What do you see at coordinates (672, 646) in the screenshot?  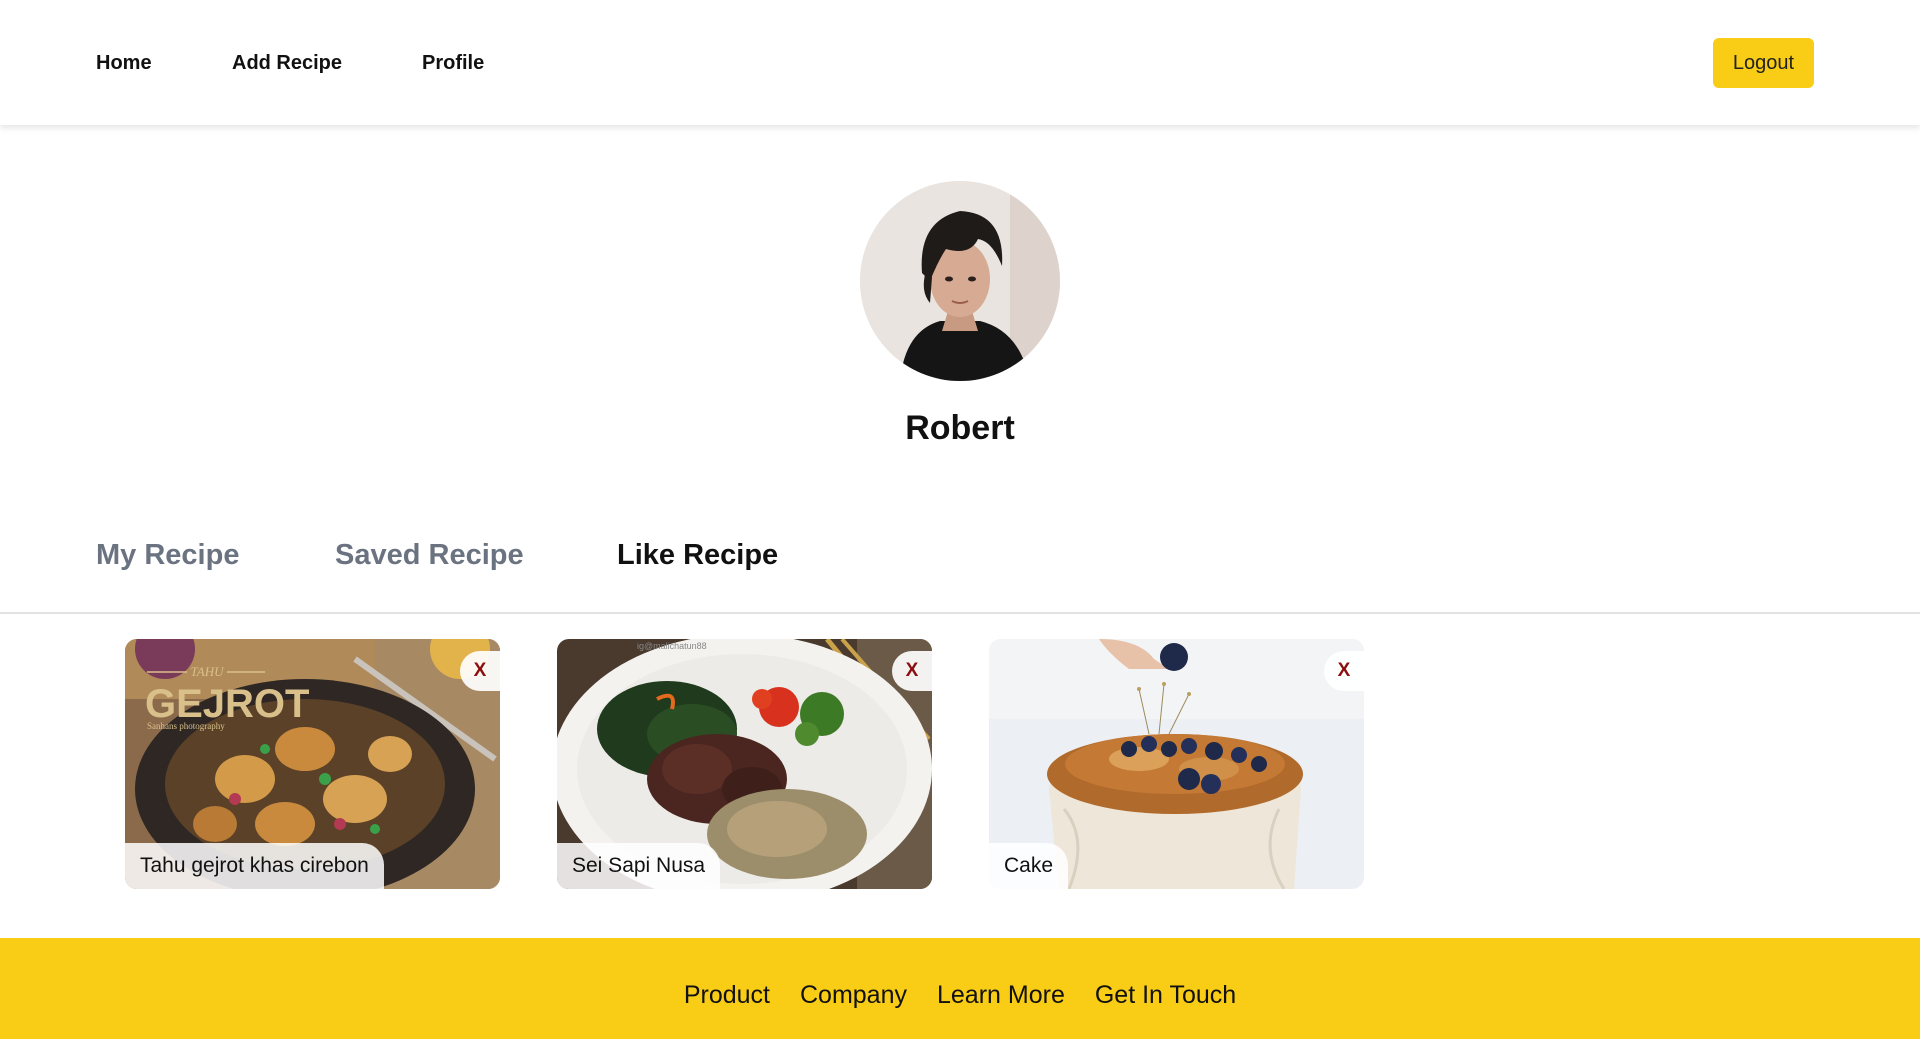 I see `photo-watermark: ig@malichatun88` at bounding box center [672, 646].